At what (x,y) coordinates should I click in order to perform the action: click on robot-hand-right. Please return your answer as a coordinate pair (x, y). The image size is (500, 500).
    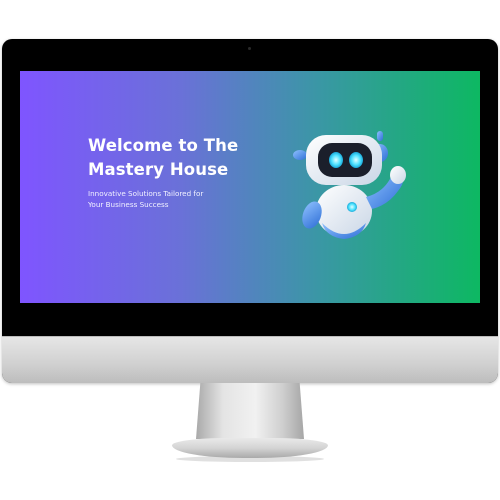
    Looking at the image, I should click on (398, 175).